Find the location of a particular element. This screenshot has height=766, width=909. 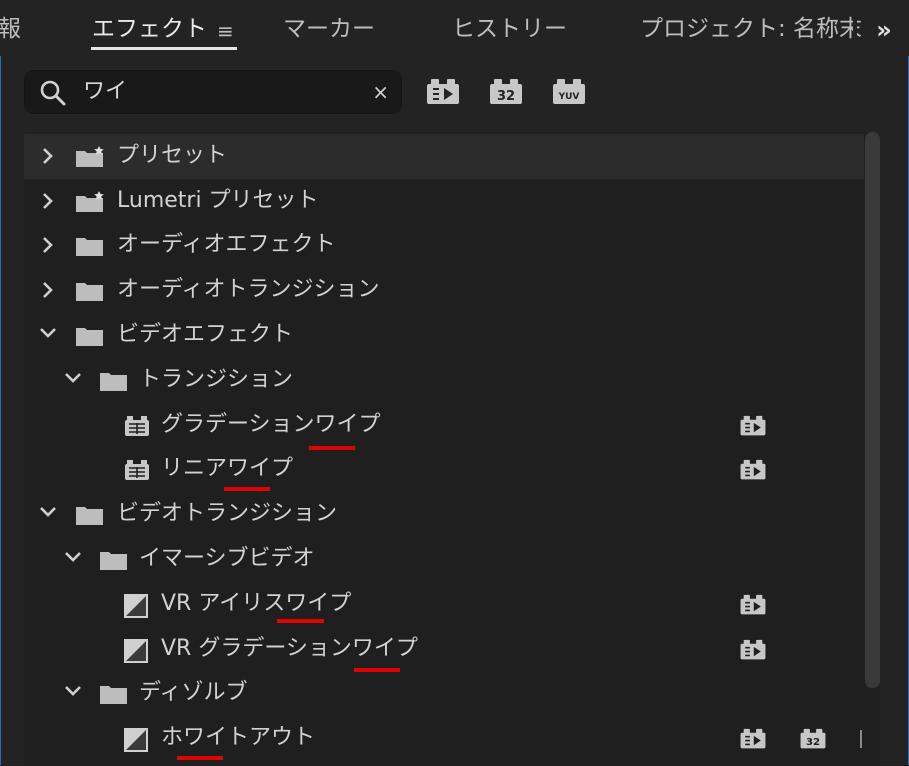

search-icon is located at coordinates (53, 93).